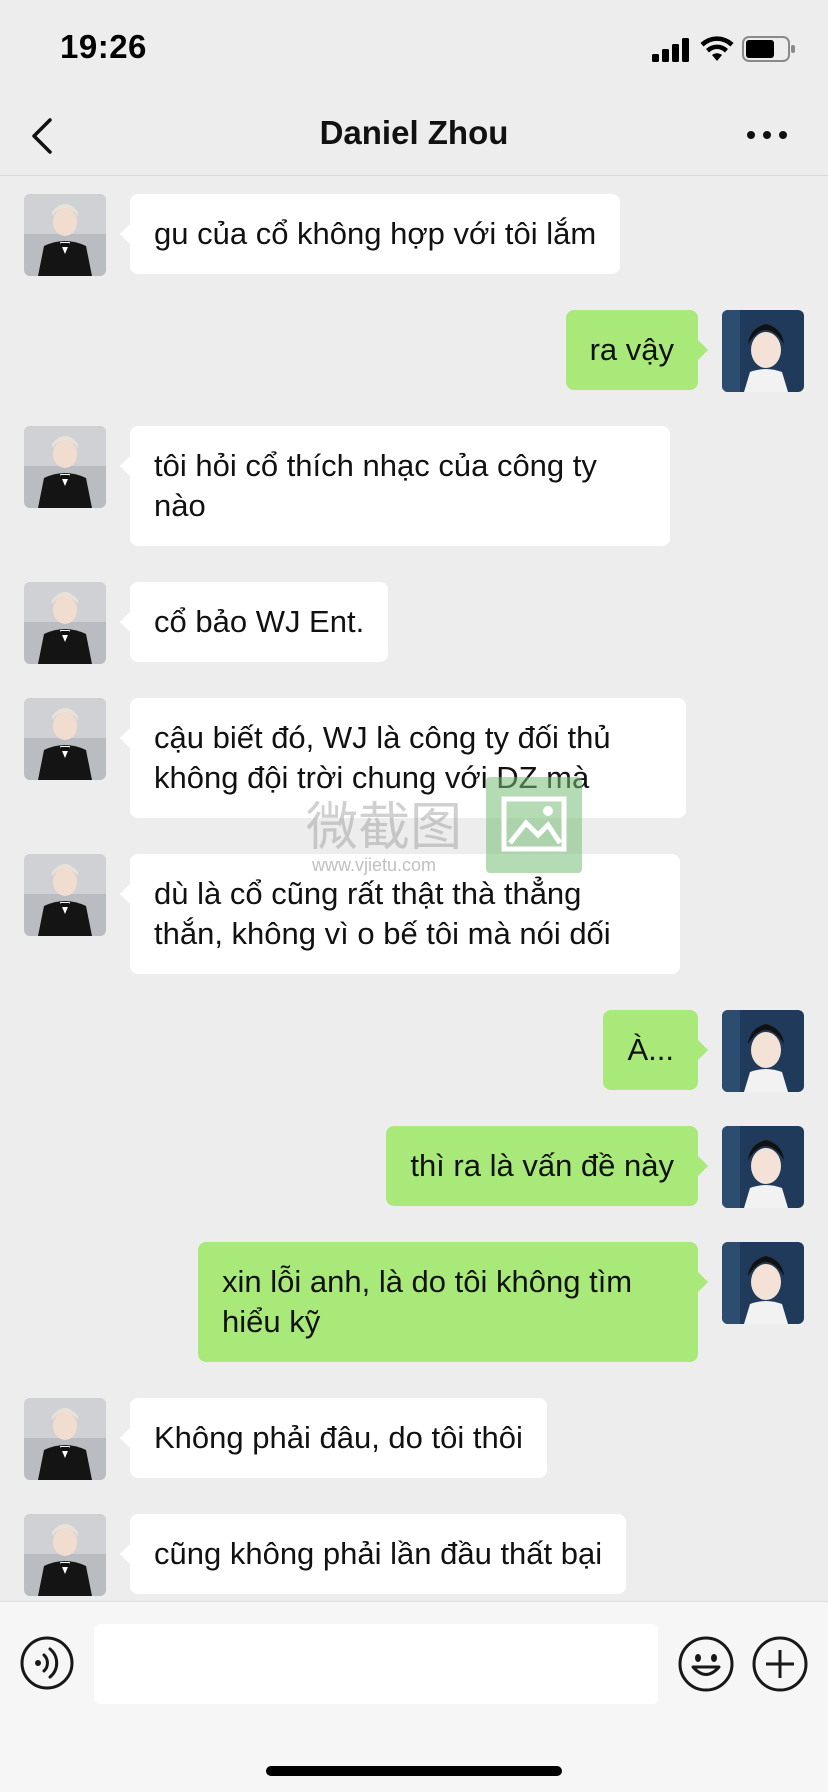 This screenshot has width=828, height=1792. Describe the element at coordinates (376, 1664) in the screenshot. I see `message-input` at that location.